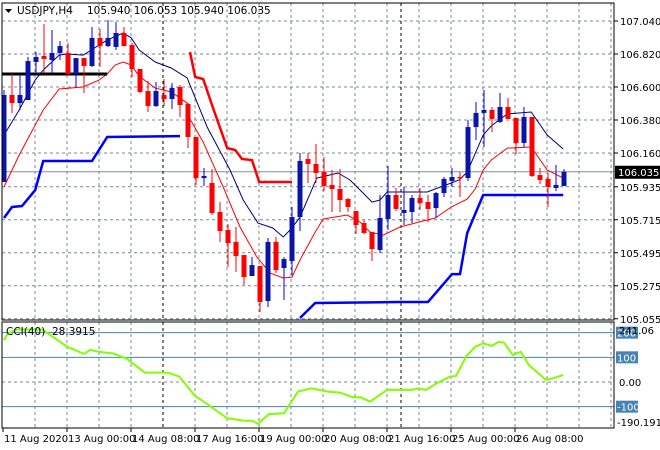  I want to click on cci-level-label: 100, so click(626, 358).